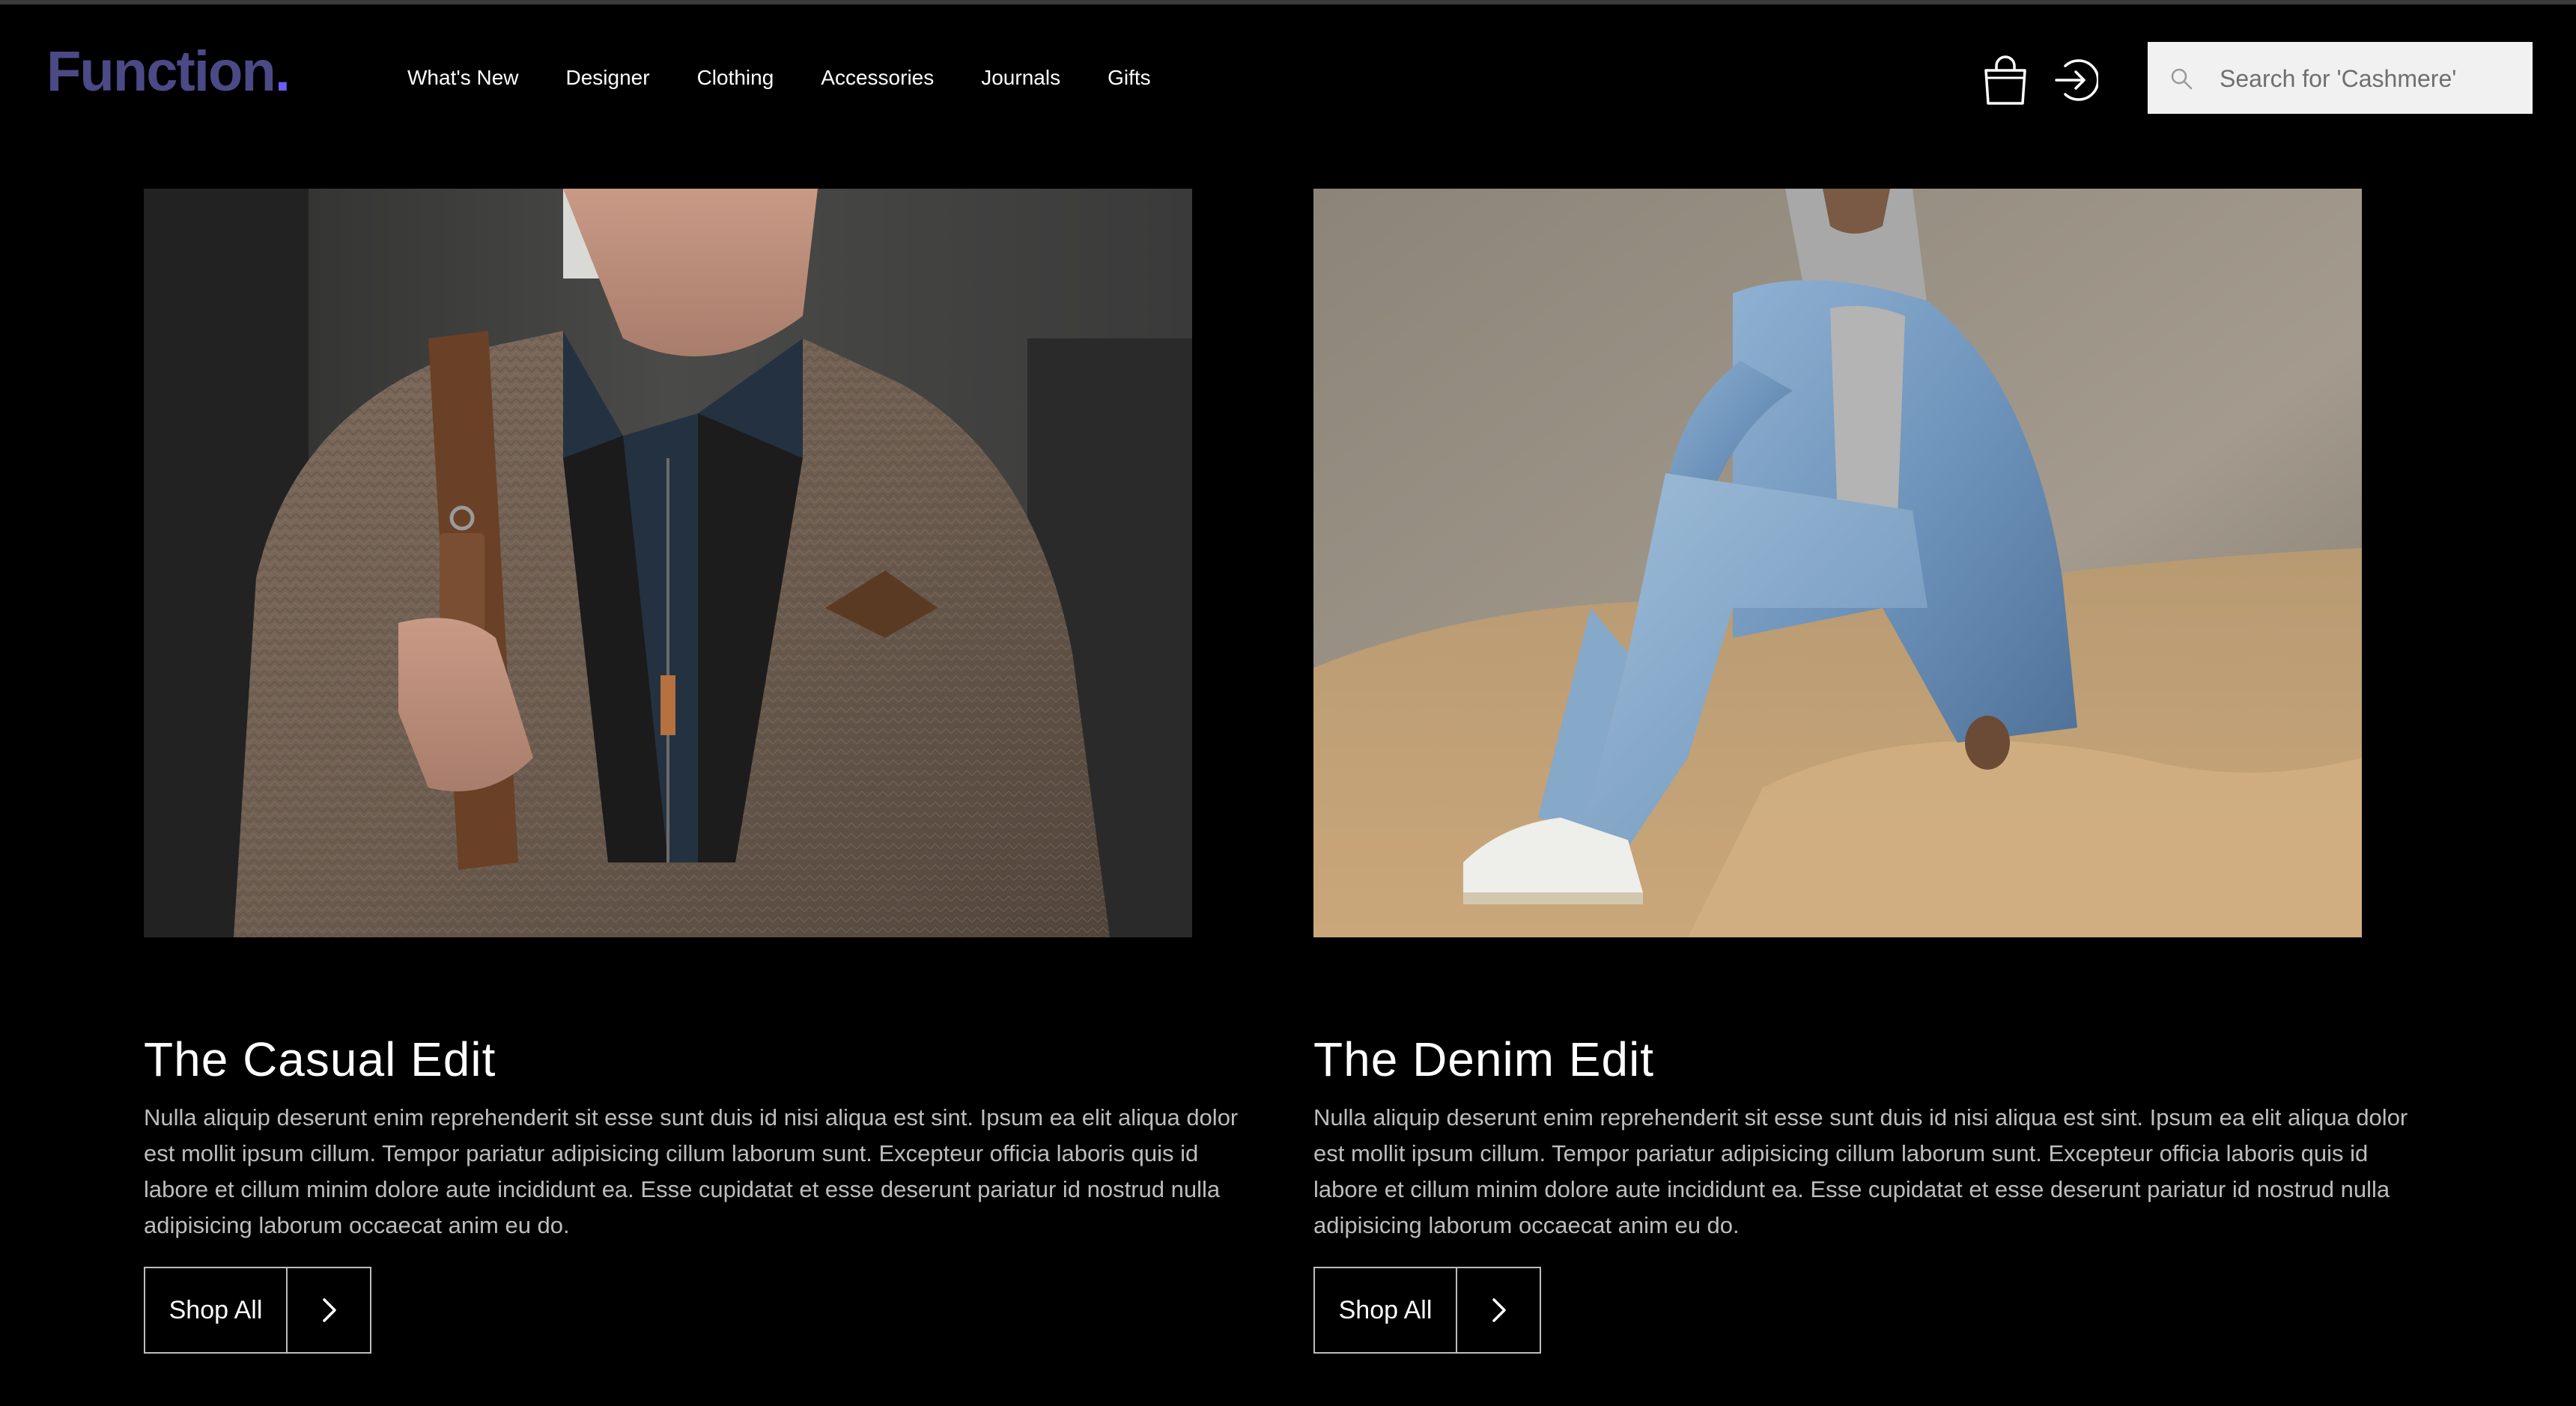  I want to click on nav-item-designer: Designer, so click(608, 77).